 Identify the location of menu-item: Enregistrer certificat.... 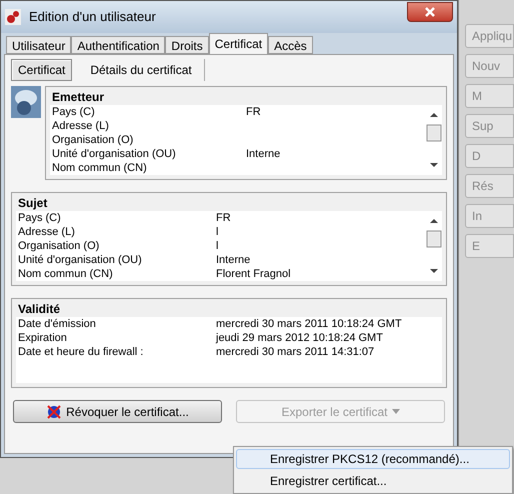
(373, 481).